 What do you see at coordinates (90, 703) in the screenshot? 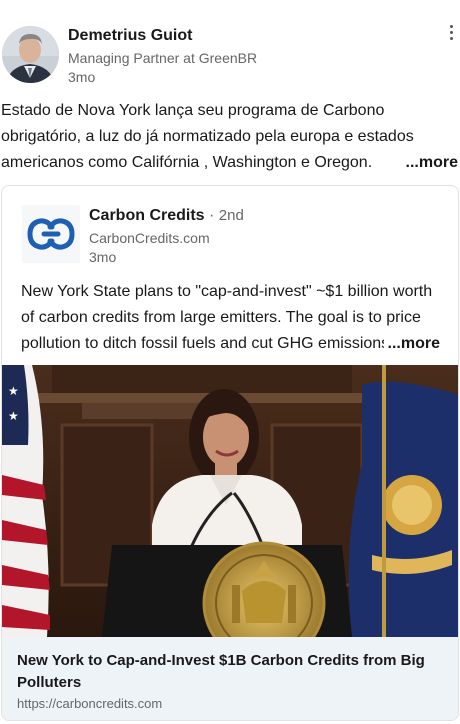
I see `article-url: https://carboncredits.com` at bounding box center [90, 703].